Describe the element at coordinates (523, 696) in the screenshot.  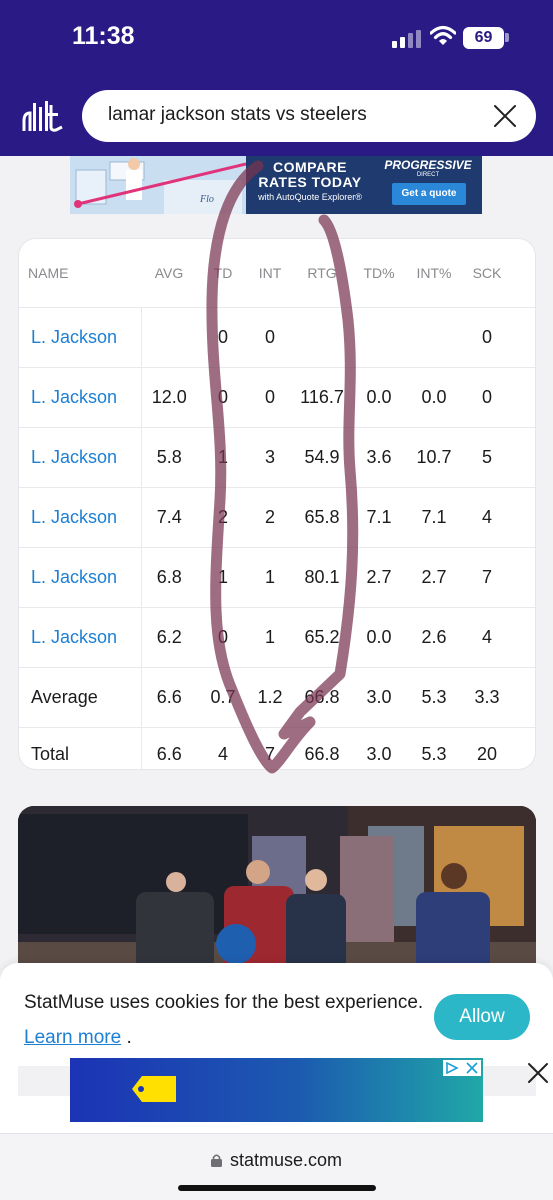
I see `stat-cell: 16` at that location.